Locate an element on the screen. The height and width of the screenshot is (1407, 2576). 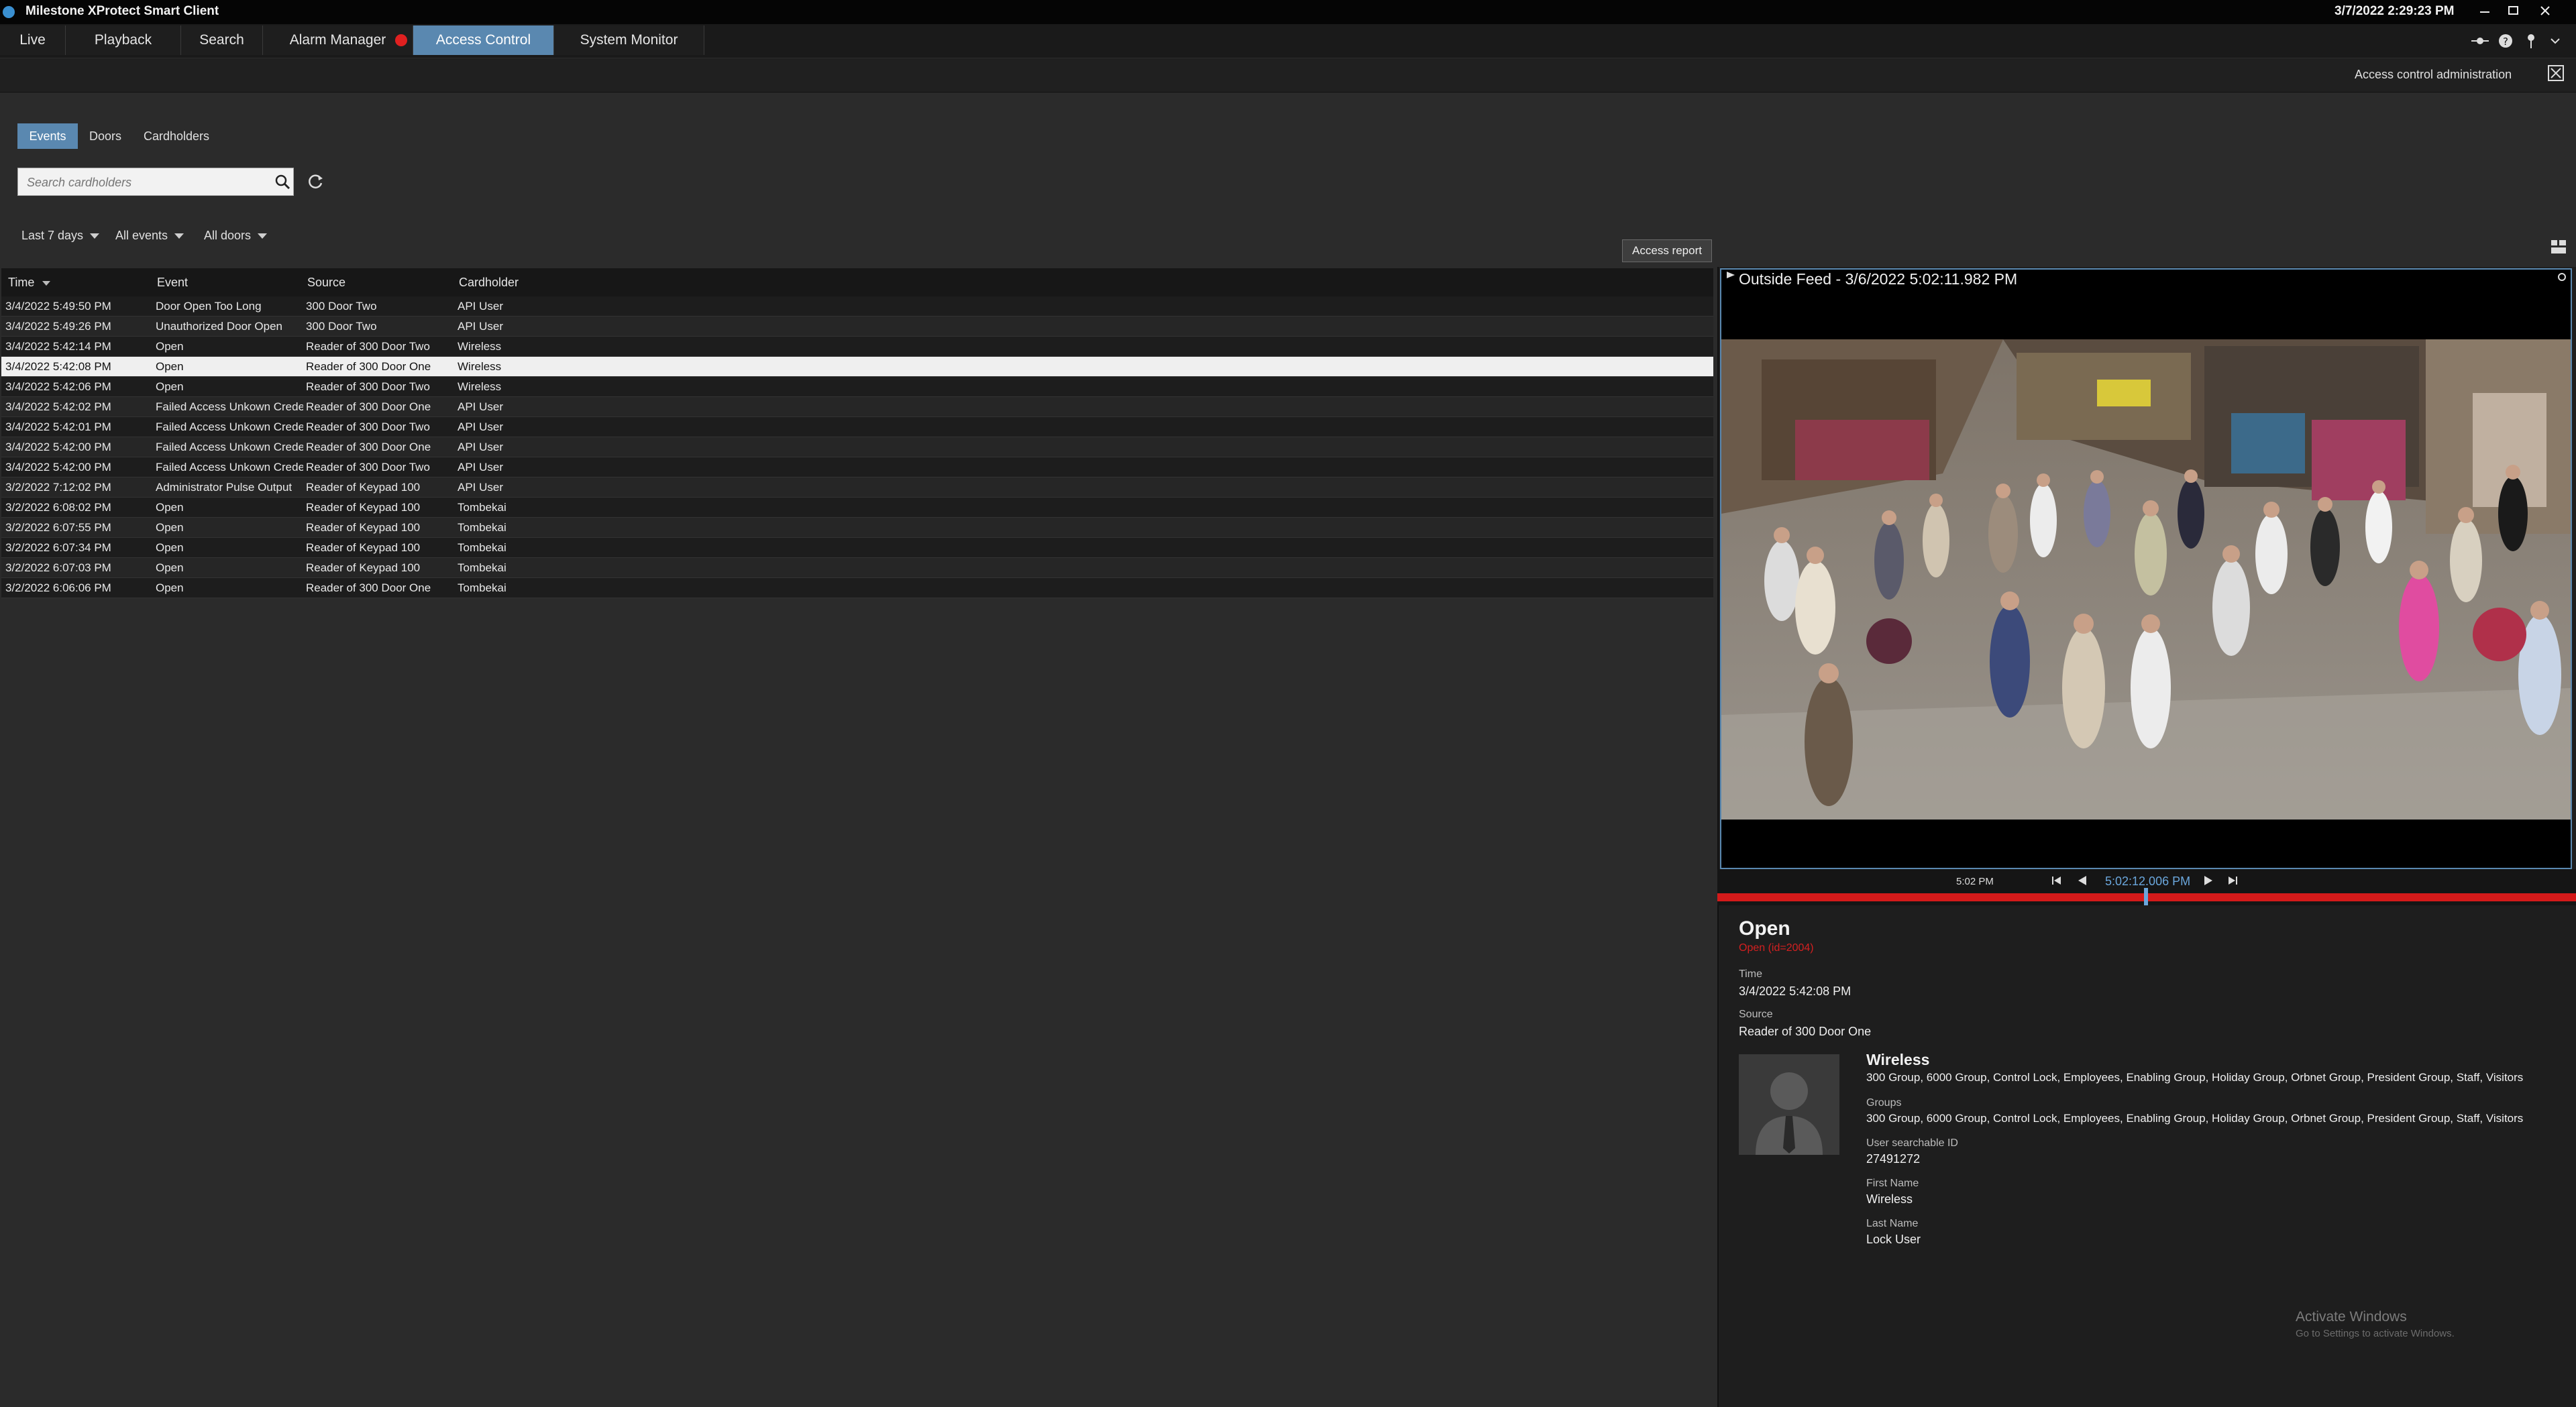
tab-search: Search is located at coordinates (222, 40).